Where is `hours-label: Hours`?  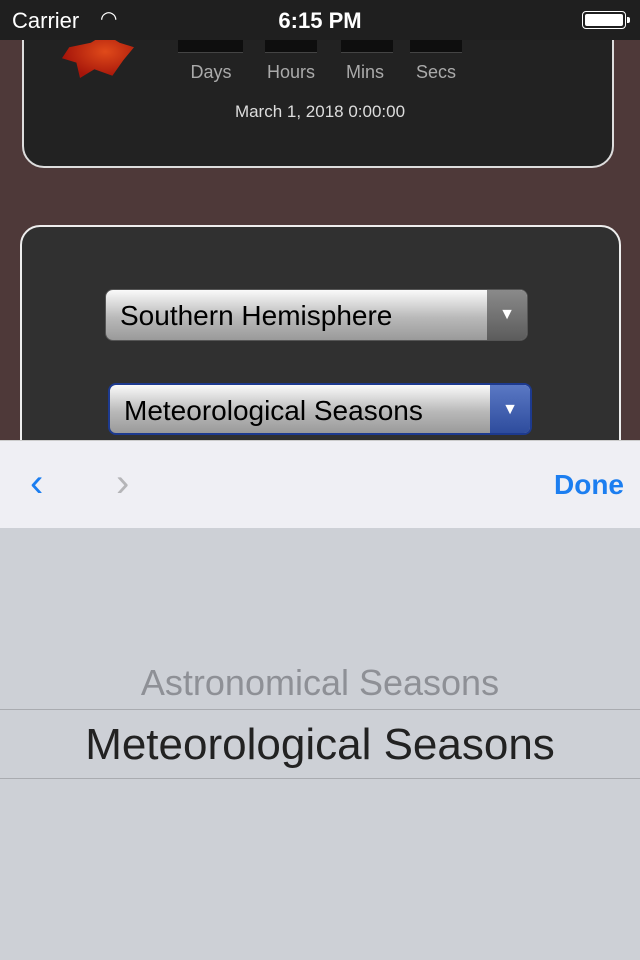 hours-label: Hours is located at coordinates (290, 72).